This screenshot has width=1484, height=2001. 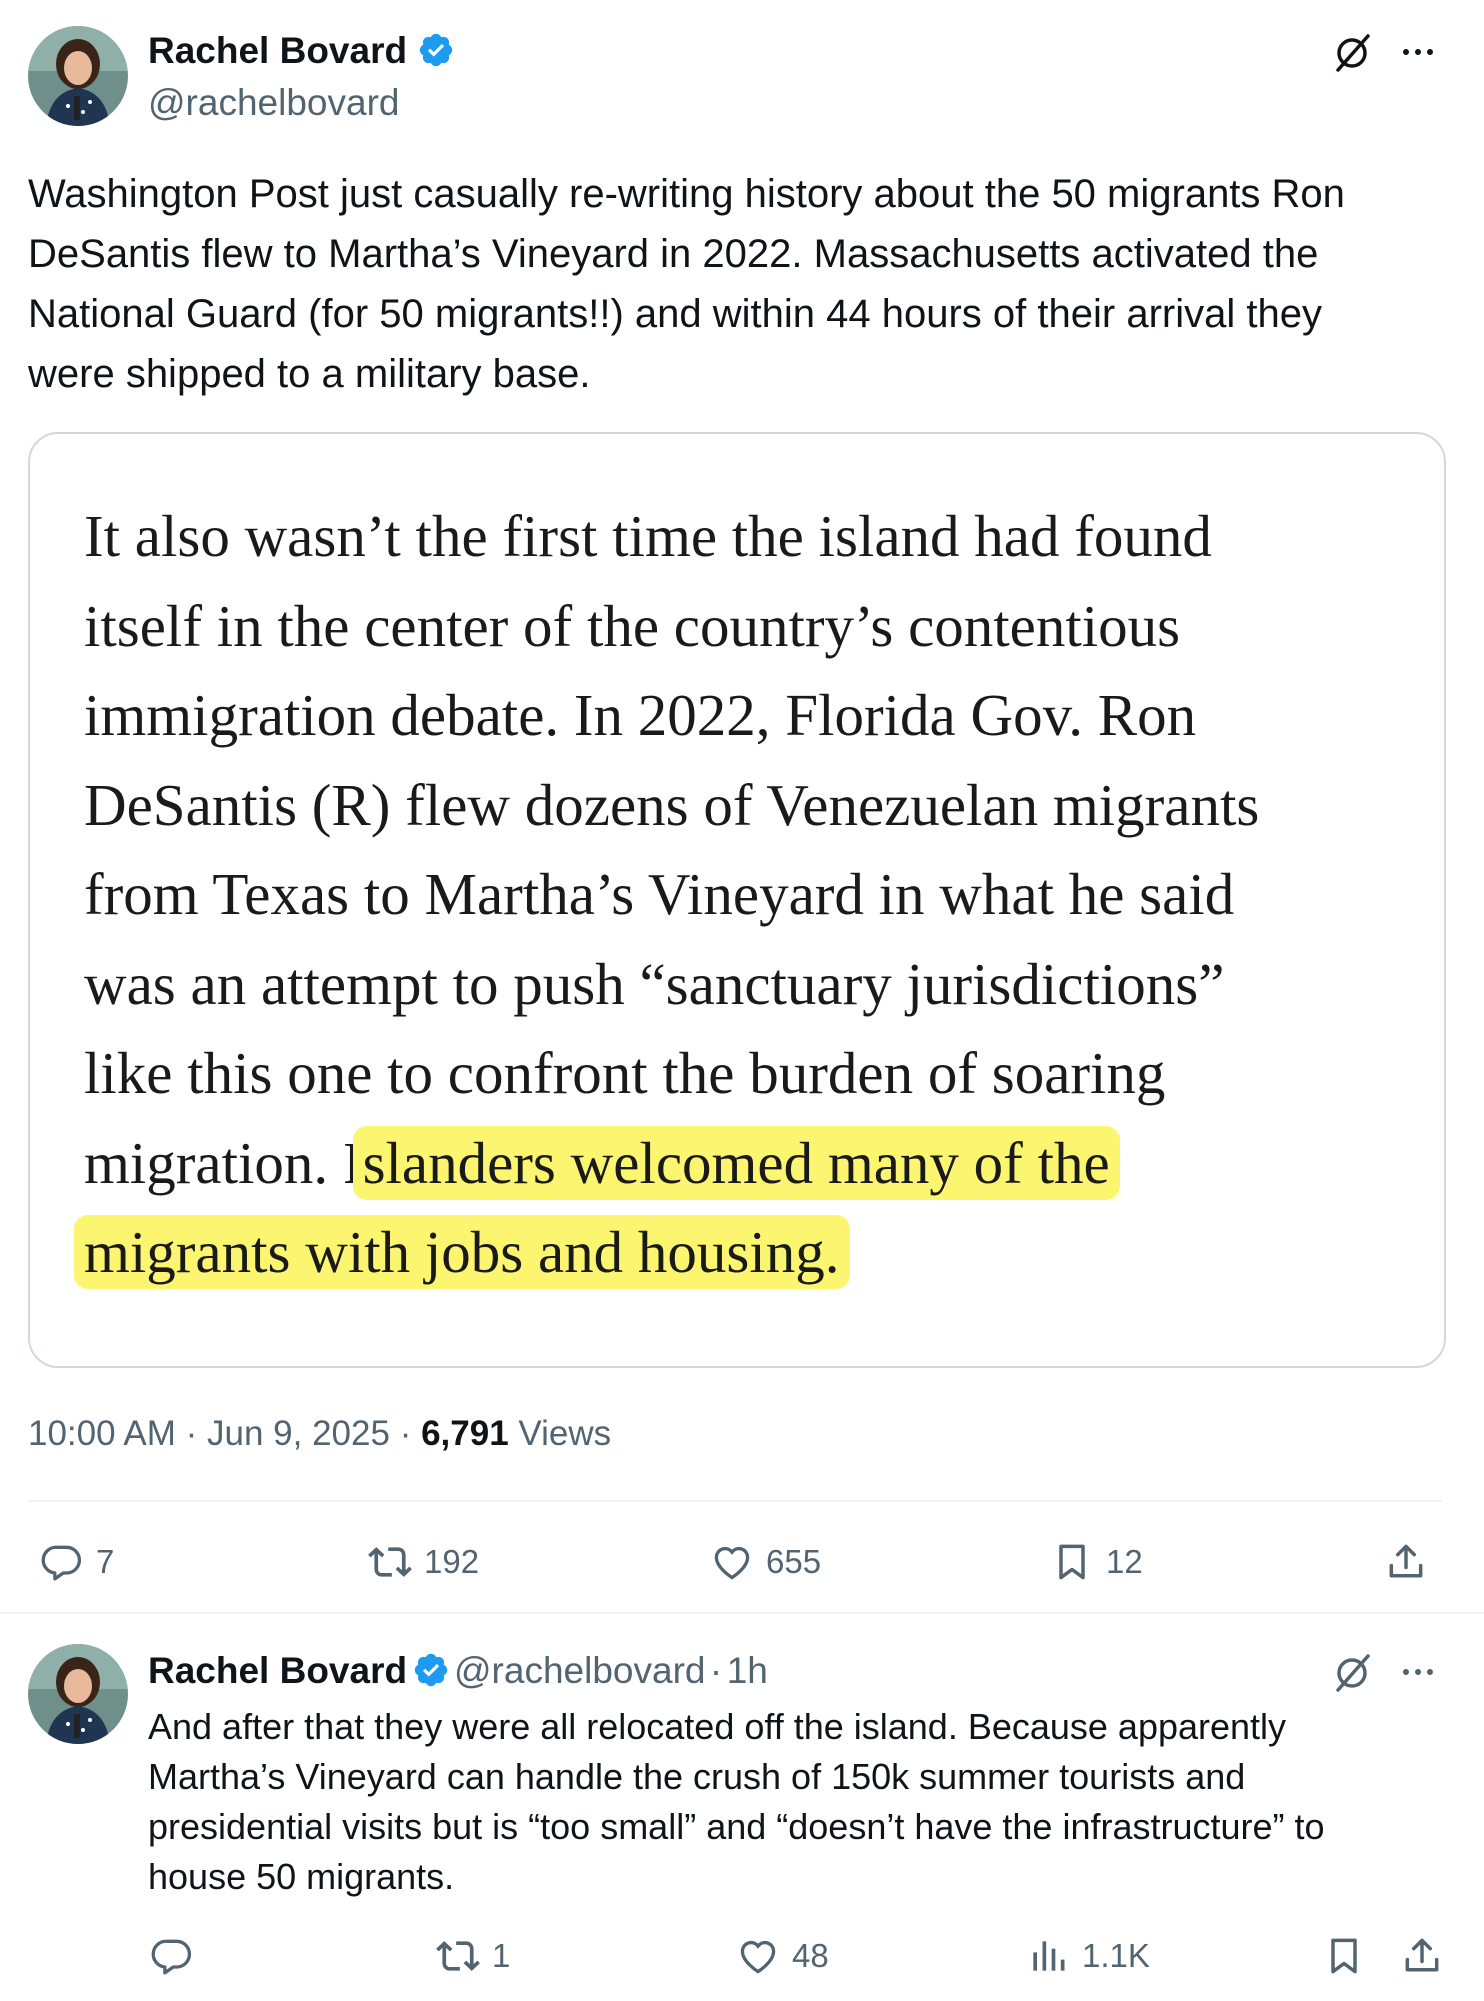 I want to click on repost-button: 192, so click(x=423, y=1562).